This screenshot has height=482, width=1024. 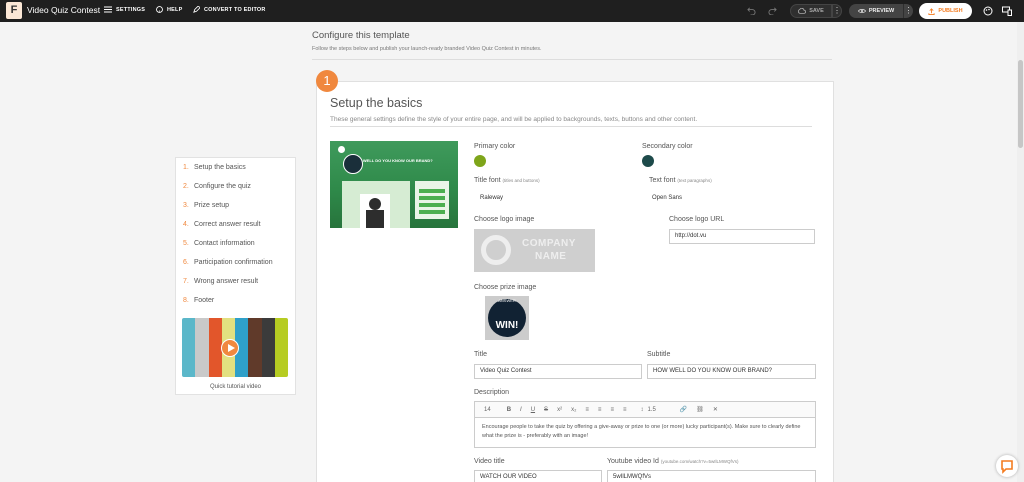 What do you see at coordinates (224, 243) in the screenshot?
I see `step-label: Contact information` at bounding box center [224, 243].